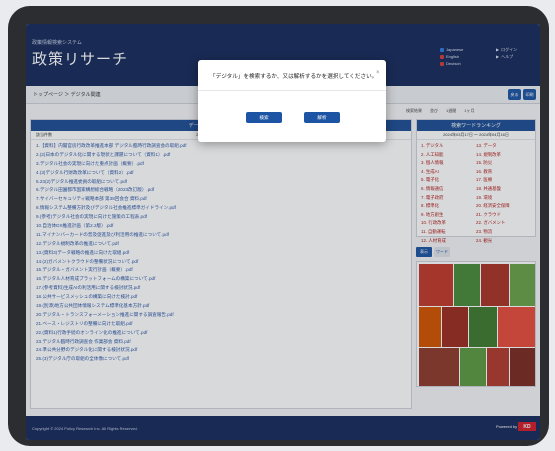 This screenshot has width=555, height=451. Describe the element at coordinates (292, 101) in the screenshot. I see `search-or-analyze-dialog: 「デジタル」を検索するか、又は解析するかを選択してください。 × 検索 解析` at that location.